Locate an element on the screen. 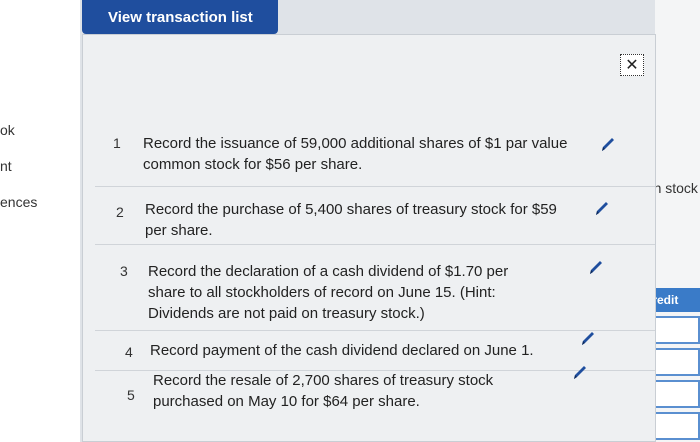 The width and height of the screenshot is (700, 442). left-item-0: ok is located at coordinates (7, 130).